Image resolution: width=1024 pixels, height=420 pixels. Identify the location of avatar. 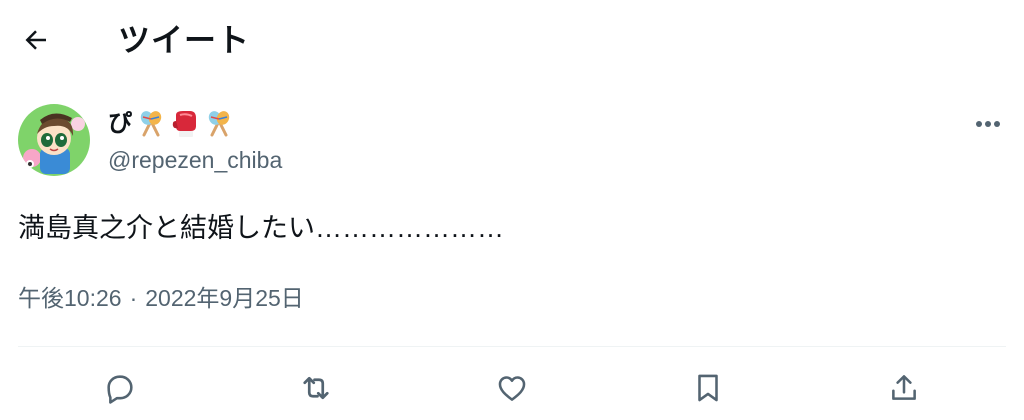
(54, 140).